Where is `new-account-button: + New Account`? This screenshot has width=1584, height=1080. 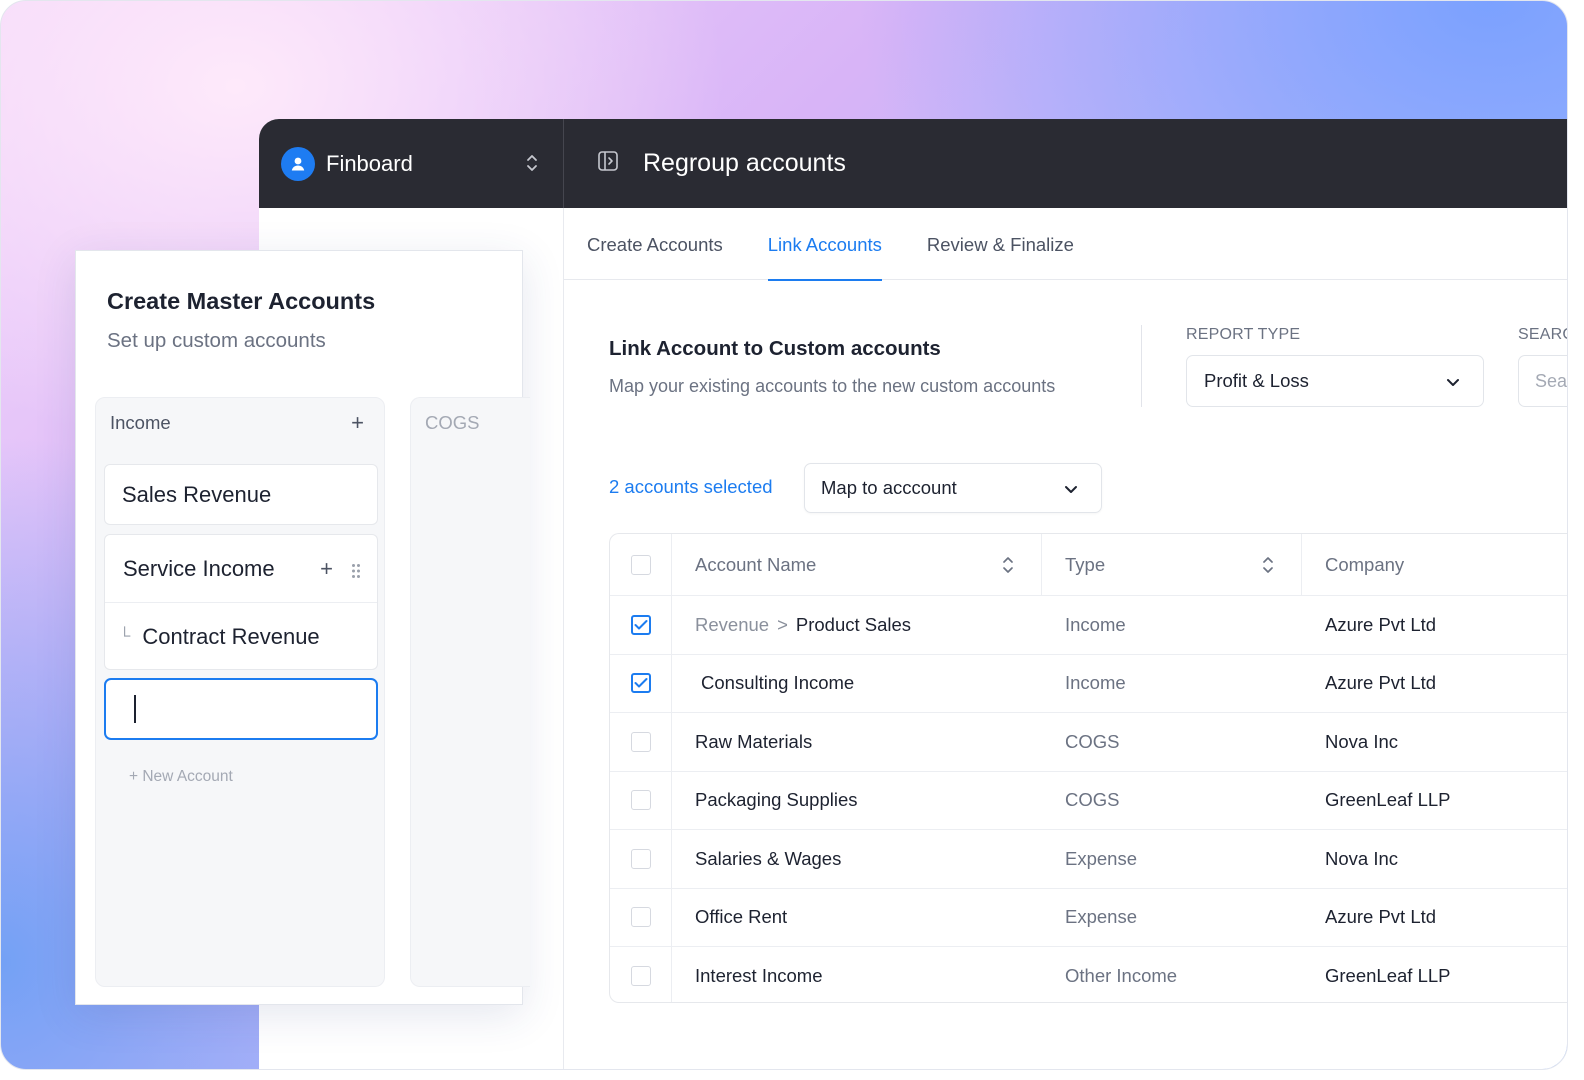
new-account-button: + New Account is located at coordinates (181, 777).